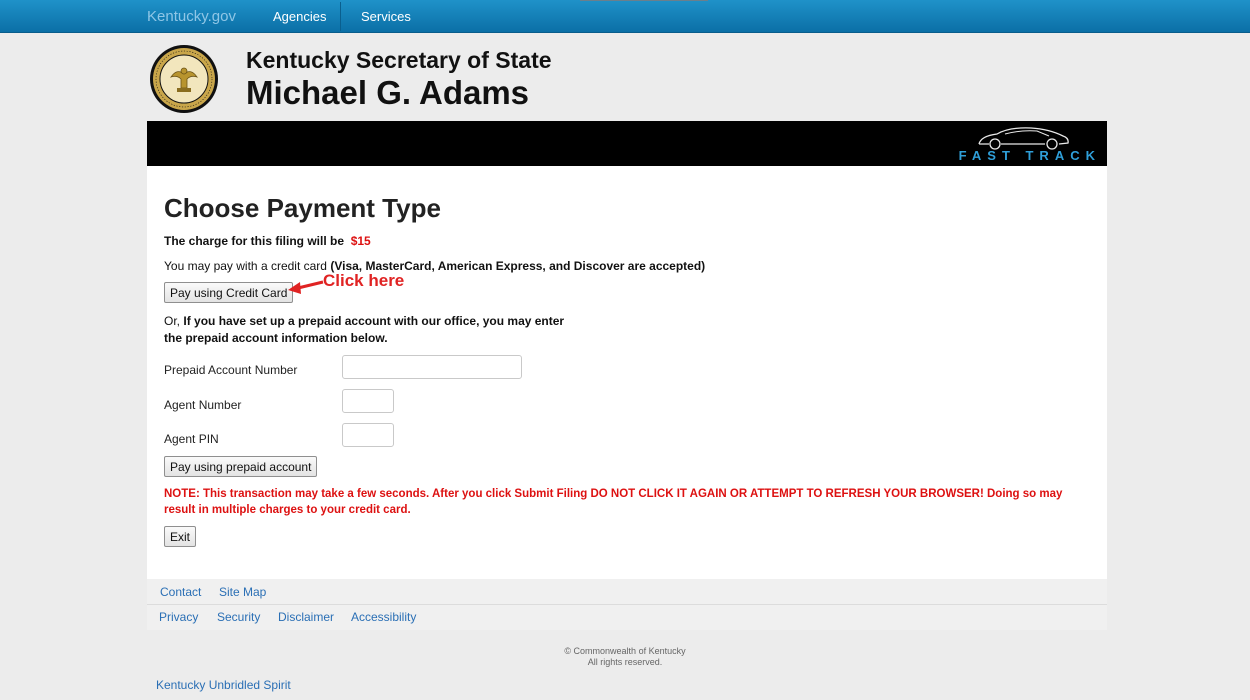 This screenshot has width=1250, height=700. I want to click on office-title: Kentucky Secretary of State, so click(399, 60).